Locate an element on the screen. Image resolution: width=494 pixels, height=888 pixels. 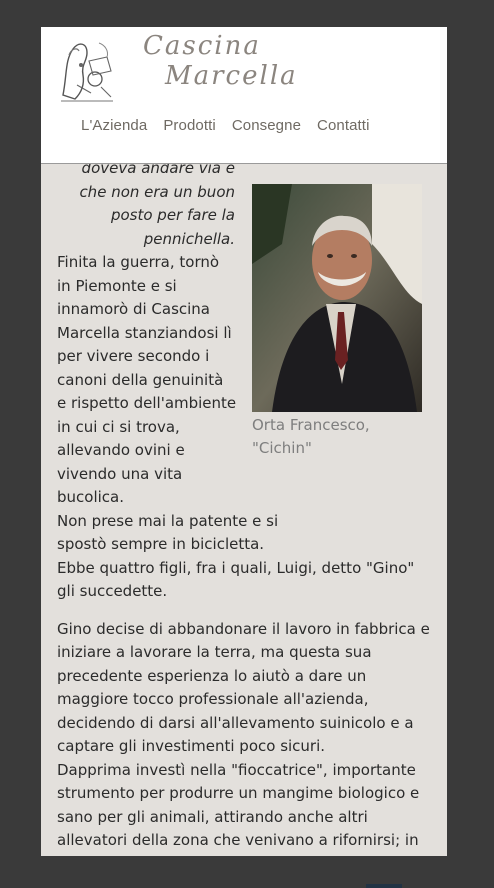
main-nav: L'Azienda Prodotti Consegne Contatti is located at coordinates (225, 125).